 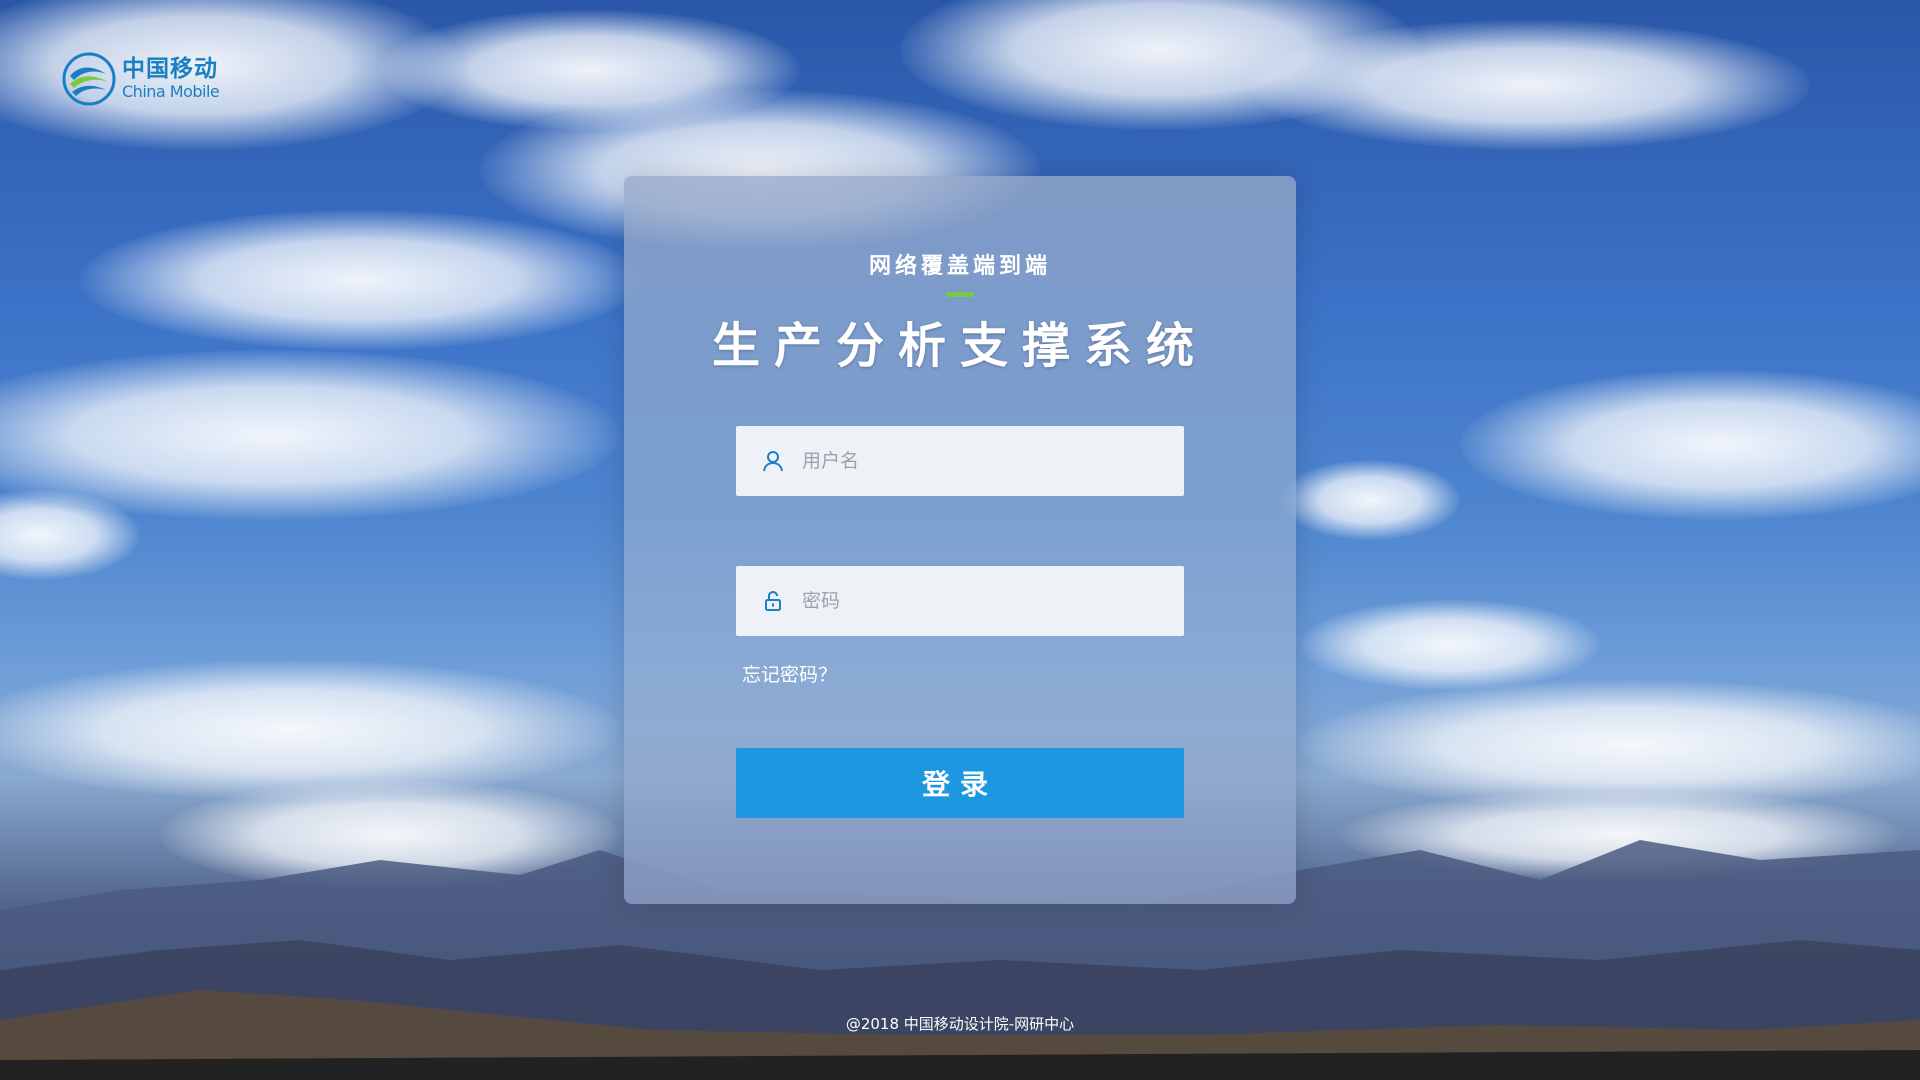 I want to click on brand-logo: 中国移动 China Mobile, so click(x=141, y=79).